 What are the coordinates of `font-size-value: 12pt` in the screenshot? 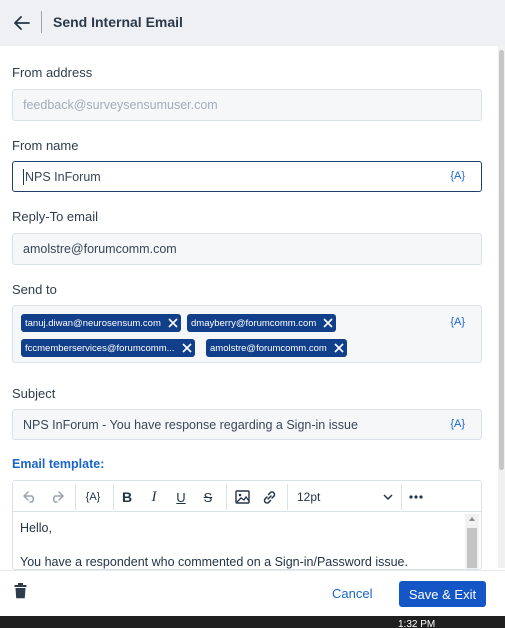 It's located at (309, 497).